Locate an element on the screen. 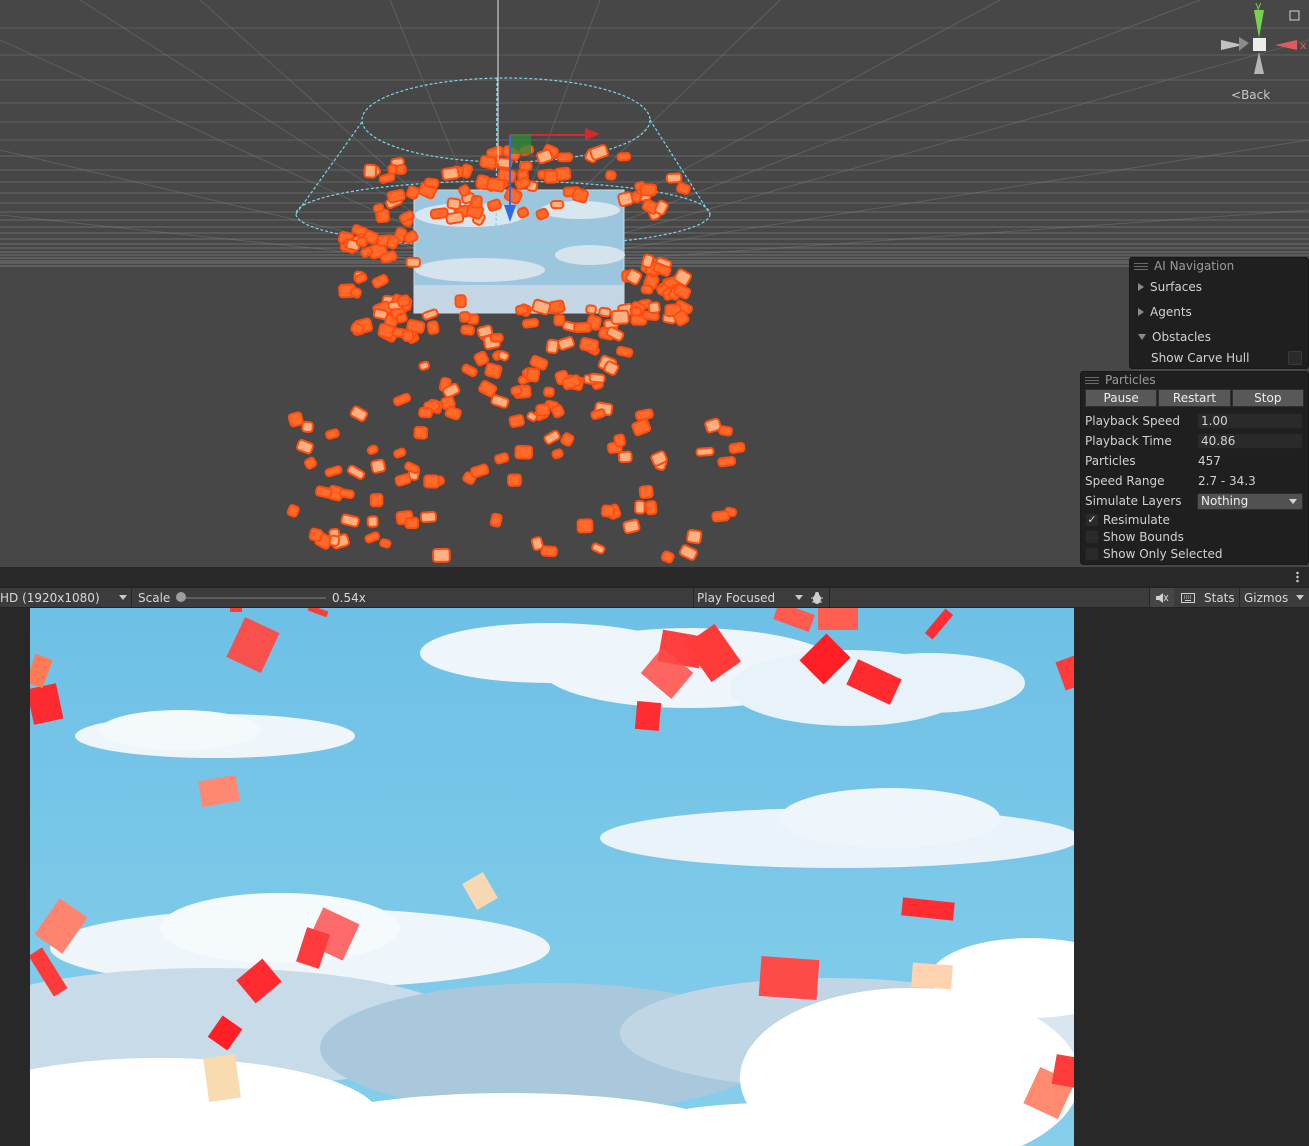 The image size is (1309, 1146). mute-audio-icon is located at coordinates (1162, 597).